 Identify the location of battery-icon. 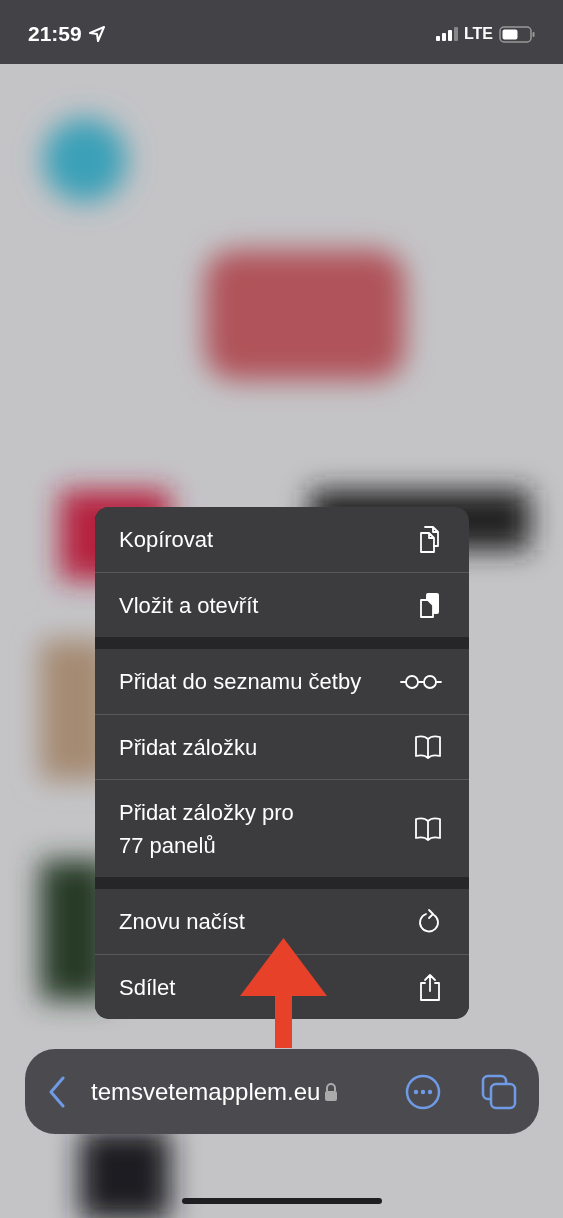
(517, 34).